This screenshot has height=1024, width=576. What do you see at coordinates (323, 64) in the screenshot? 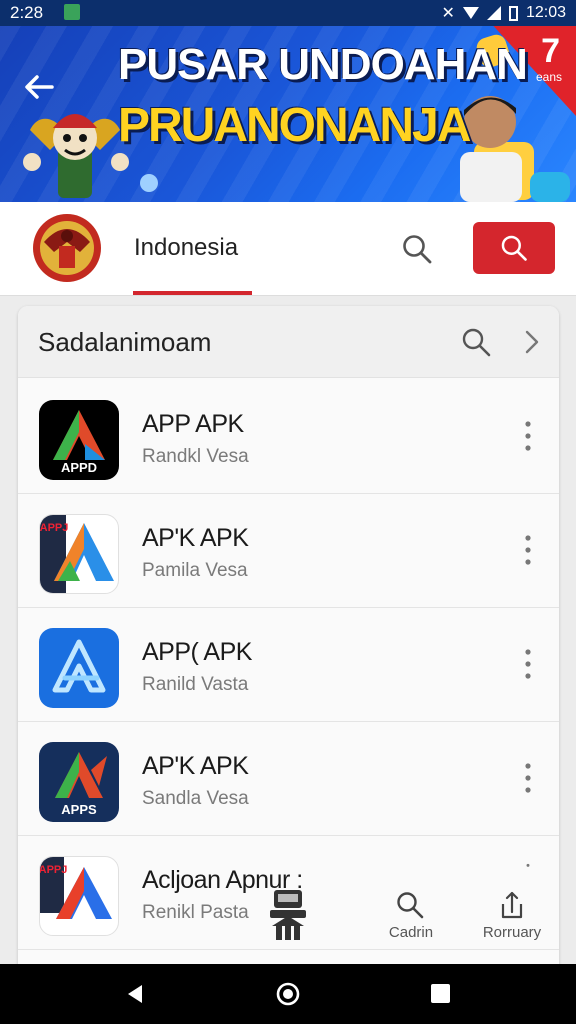
I see `banner-title-line1: PUSAR UNDOAHAN` at bounding box center [323, 64].